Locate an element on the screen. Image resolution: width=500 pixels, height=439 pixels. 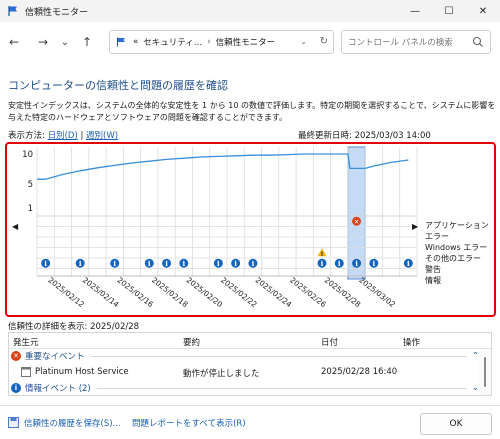
up-button: ↑ is located at coordinates (87, 42).